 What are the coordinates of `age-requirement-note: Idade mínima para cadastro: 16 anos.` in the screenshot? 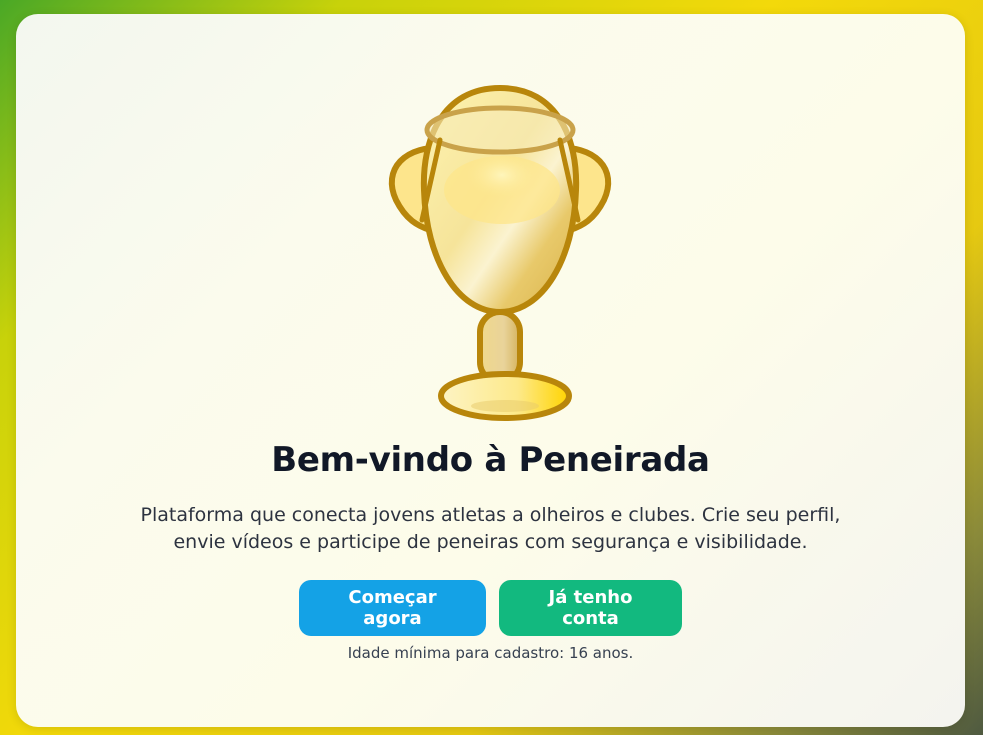 It's located at (490, 653).